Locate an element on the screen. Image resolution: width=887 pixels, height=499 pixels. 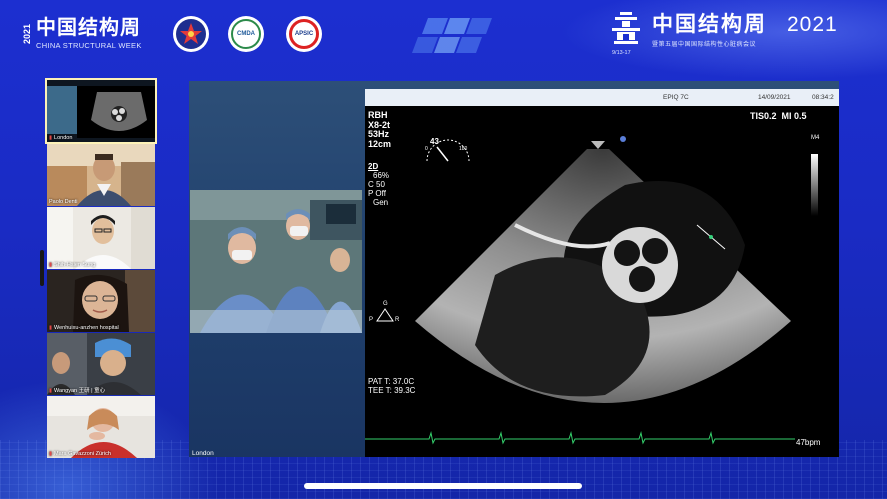
echo-mode: 2D is located at coordinates (373, 166).